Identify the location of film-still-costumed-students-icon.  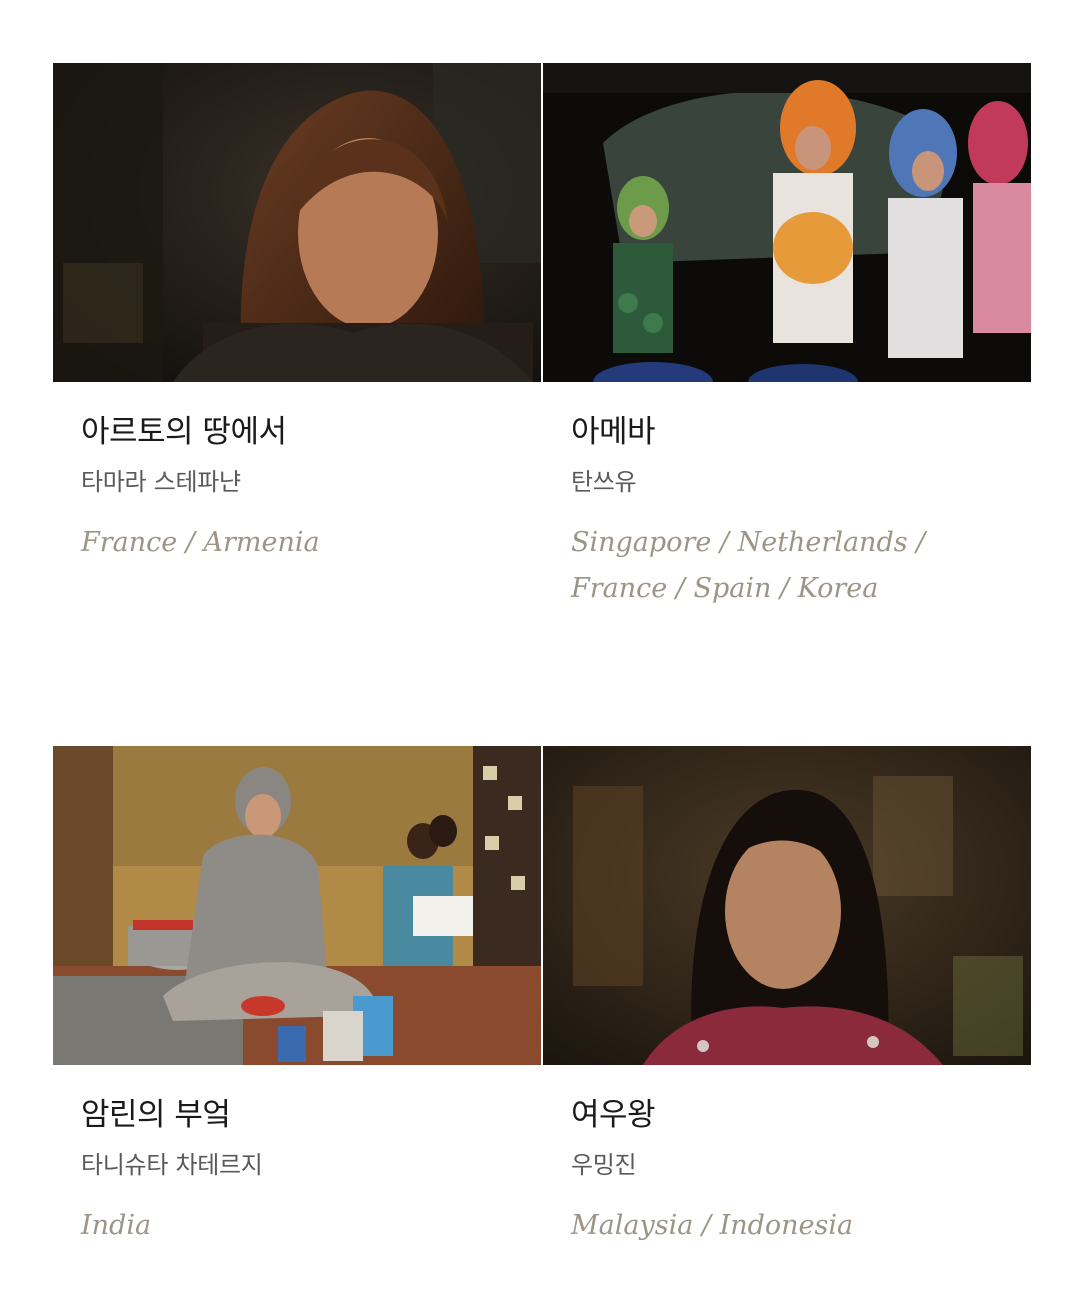
(787, 222).